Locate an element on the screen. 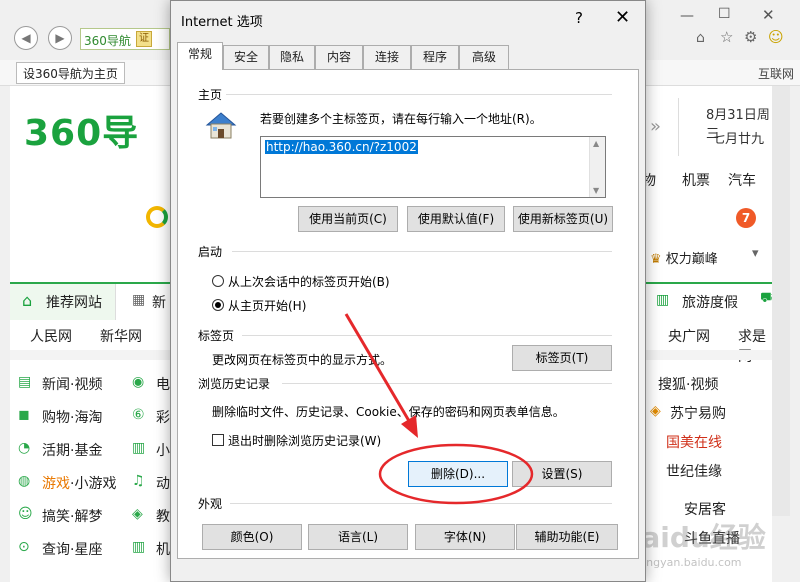 The image size is (800, 582). group-title-tabs: 标签页 is located at coordinates (216, 336).